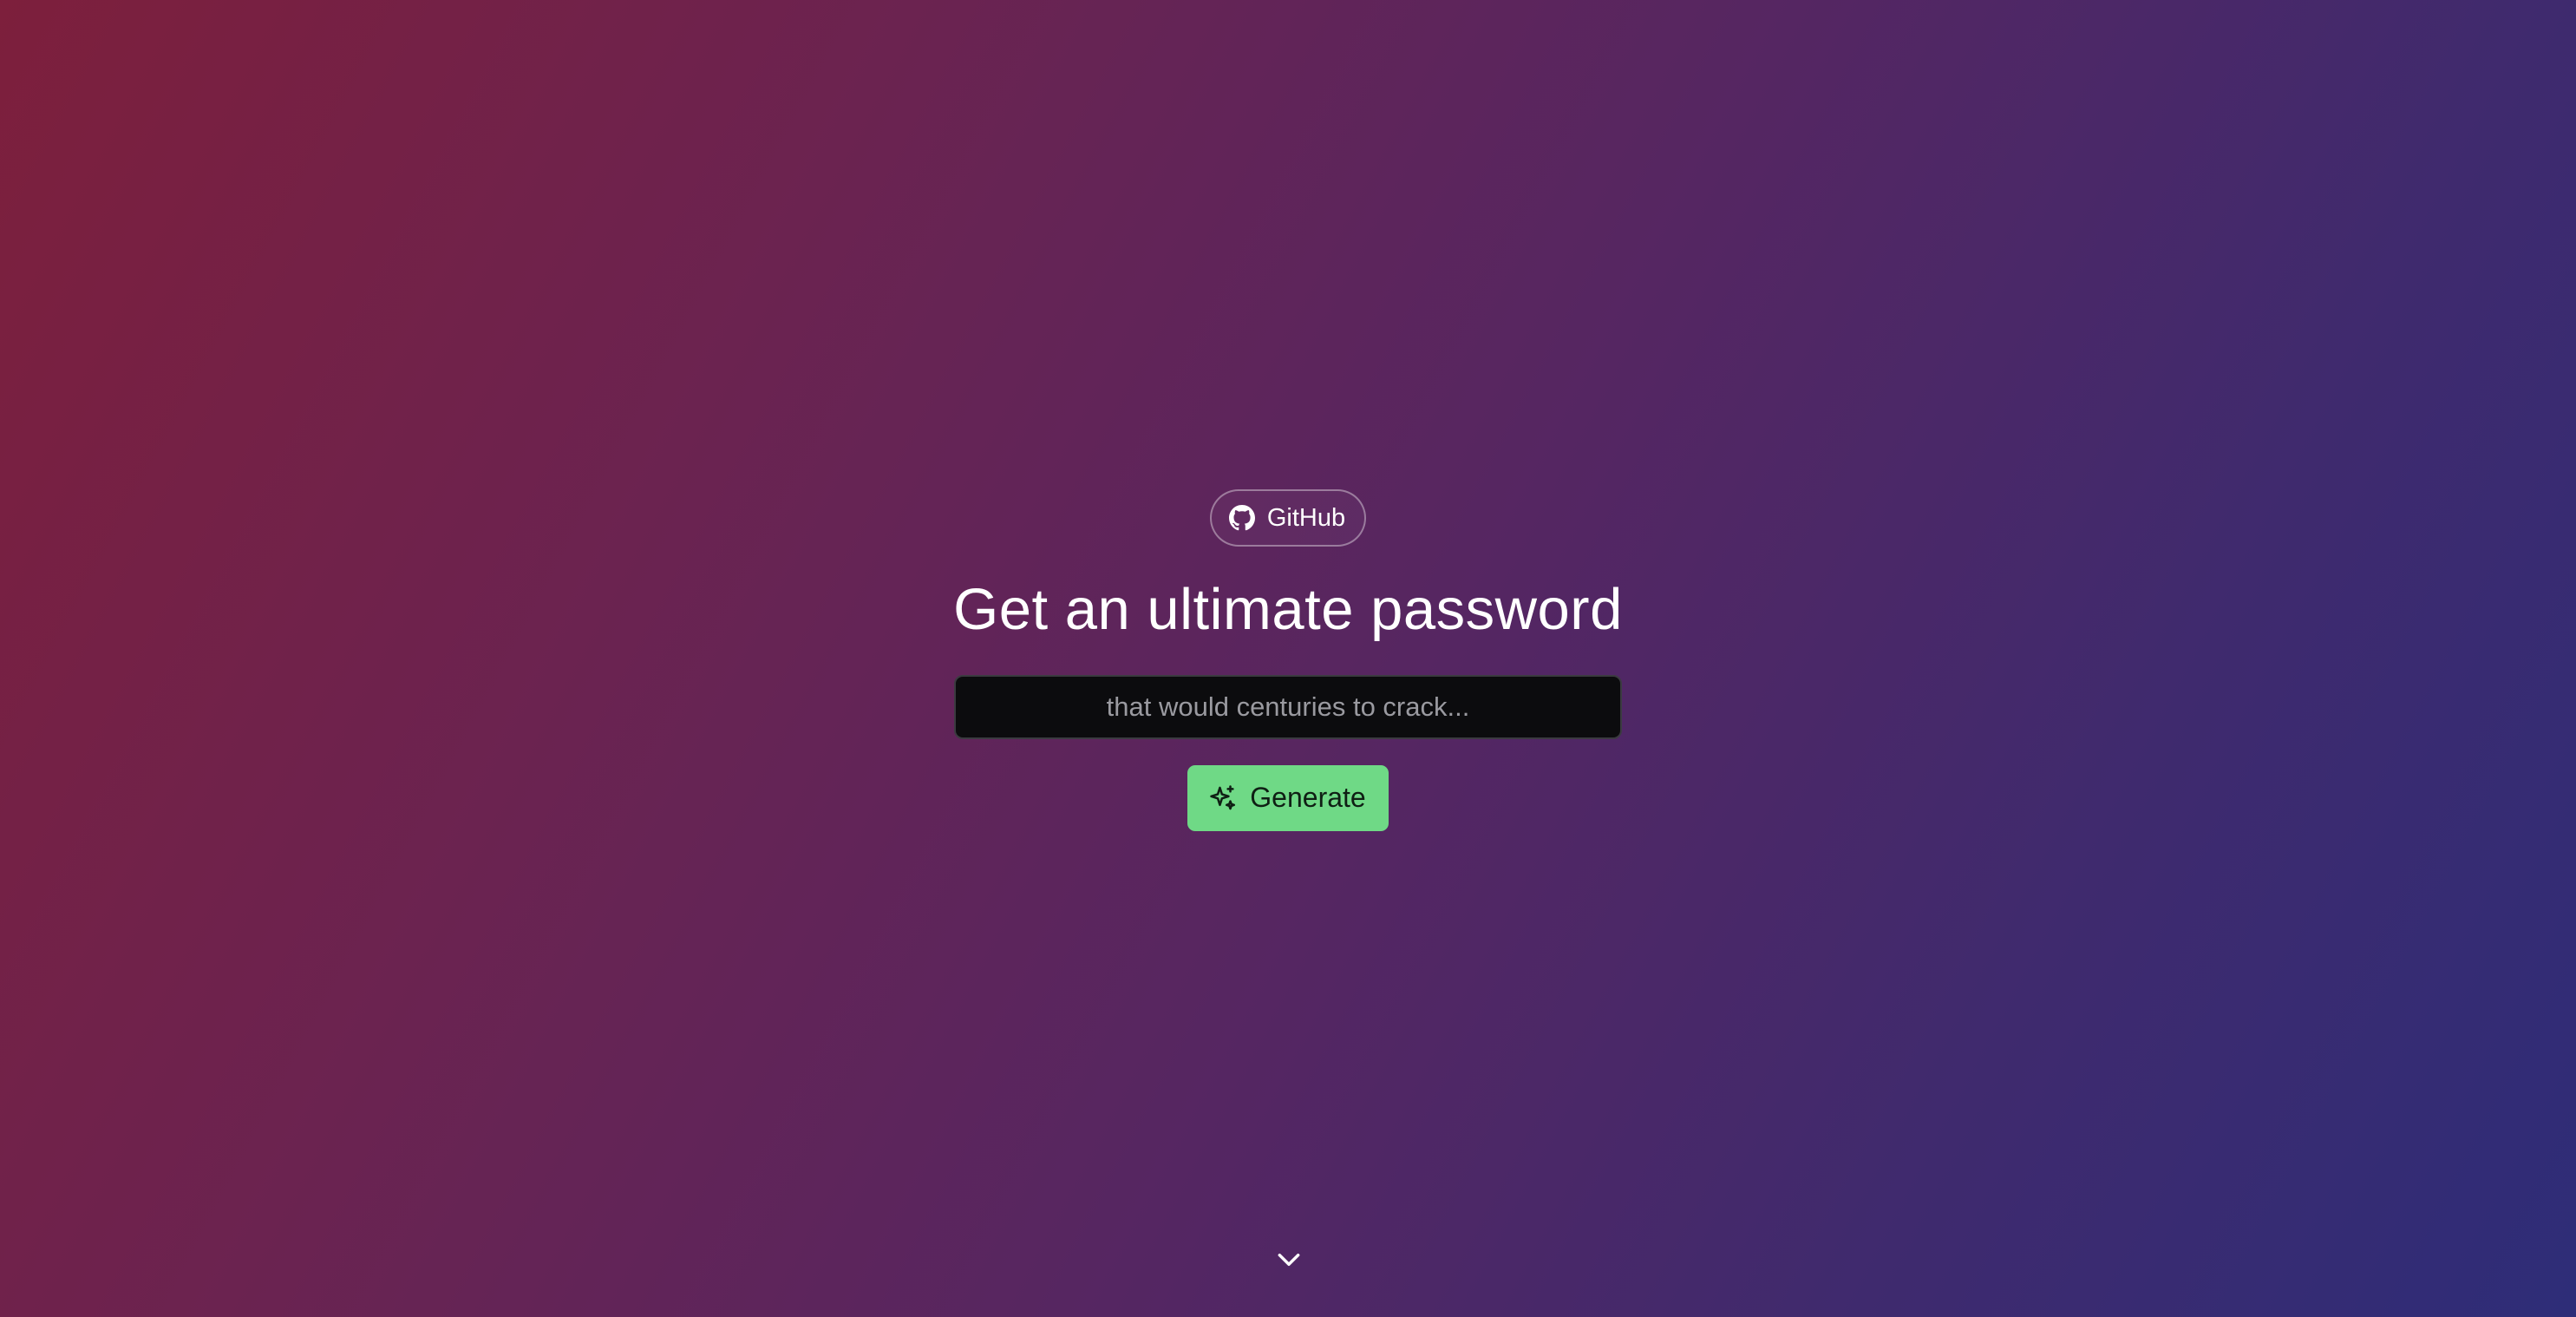 The height and width of the screenshot is (1317, 2576). Describe the element at coordinates (1306, 517) in the screenshot. I see `github-label: GitHub` at that location.